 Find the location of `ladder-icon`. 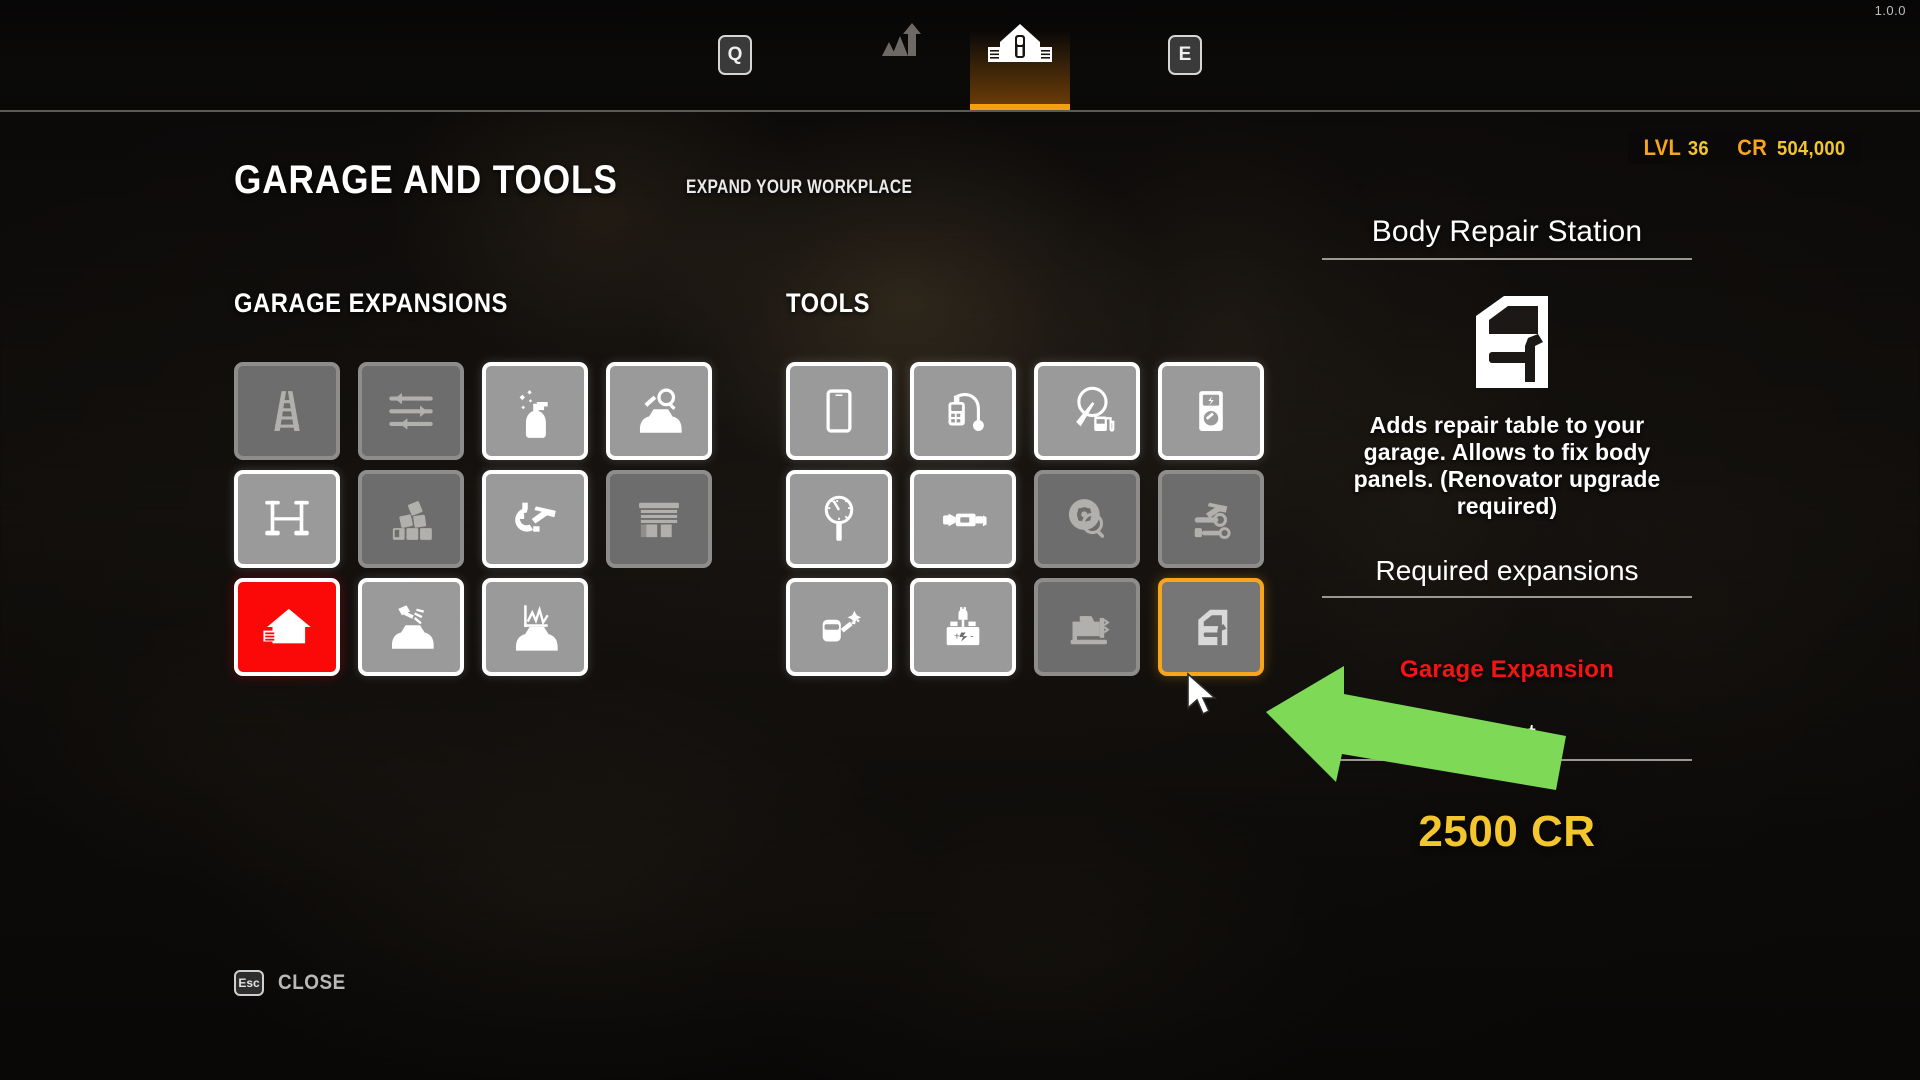

ladder-icon is located at coordinates (287, 411).